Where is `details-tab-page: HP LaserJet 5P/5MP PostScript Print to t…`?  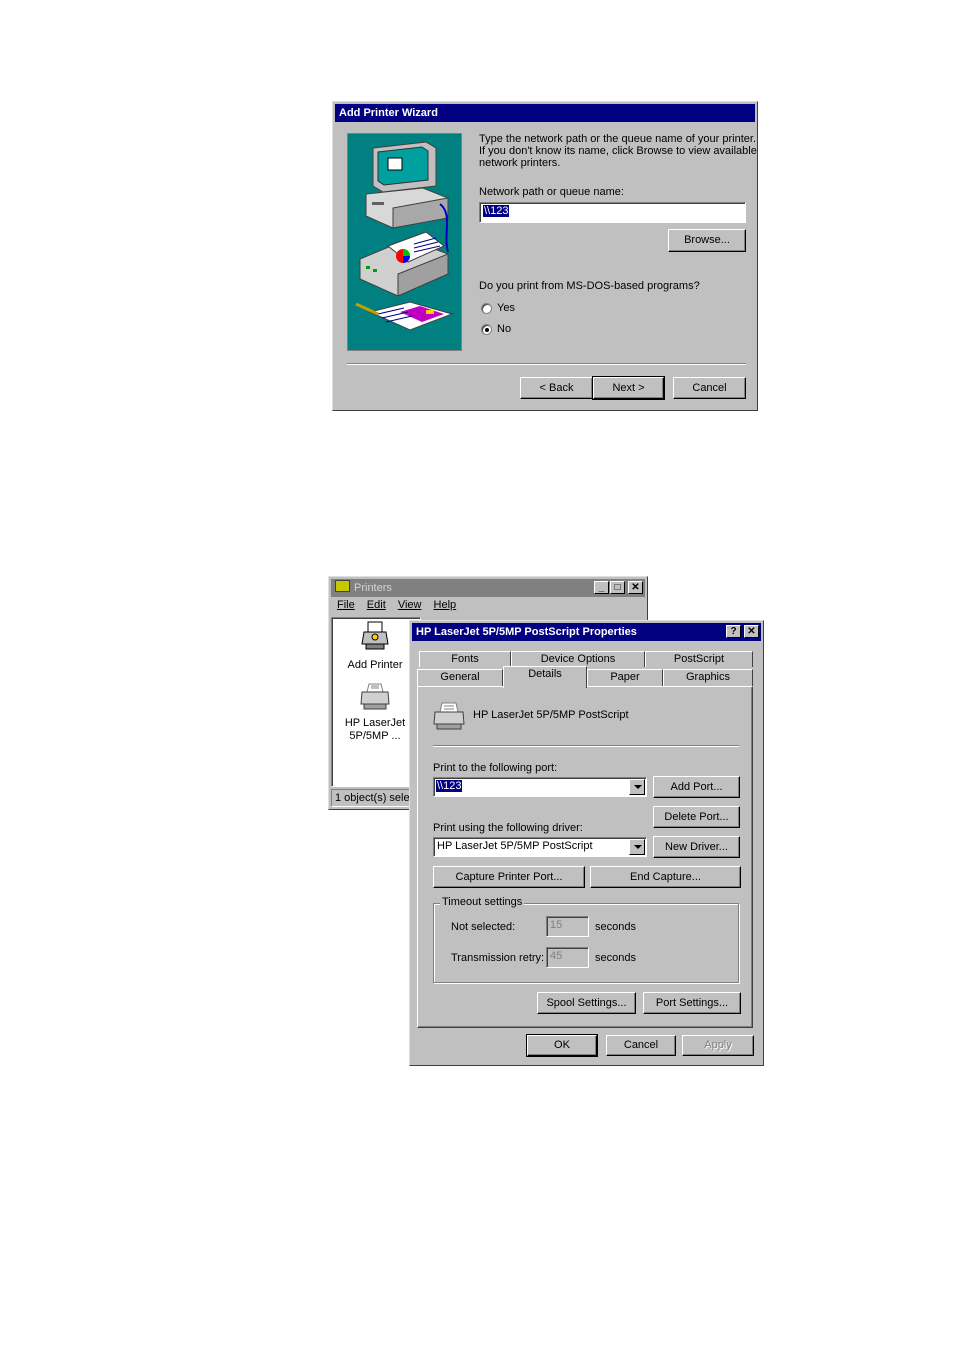 details-tab-page: HP LaserJet 5P/5MP PostScript Print to t… is located at coordinates (585, 857).